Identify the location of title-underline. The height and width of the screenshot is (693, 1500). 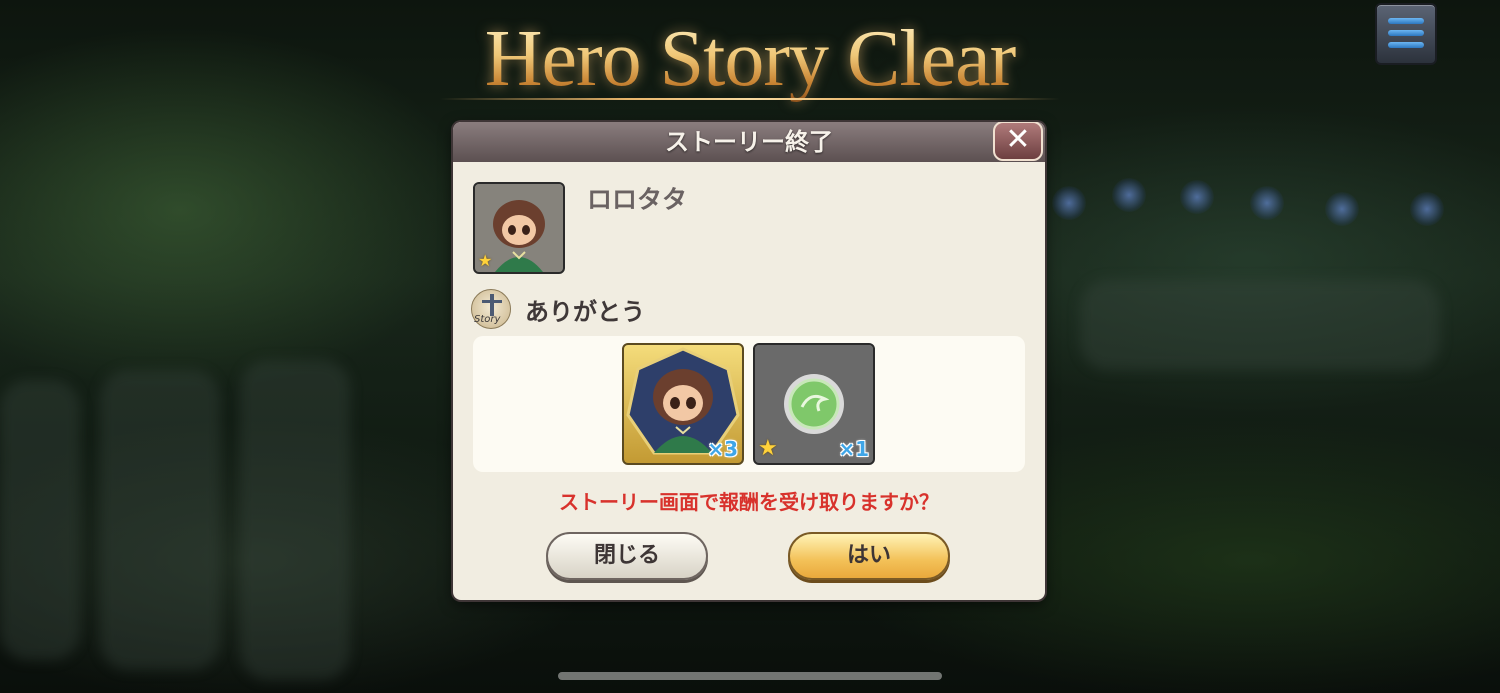
(750, 99).